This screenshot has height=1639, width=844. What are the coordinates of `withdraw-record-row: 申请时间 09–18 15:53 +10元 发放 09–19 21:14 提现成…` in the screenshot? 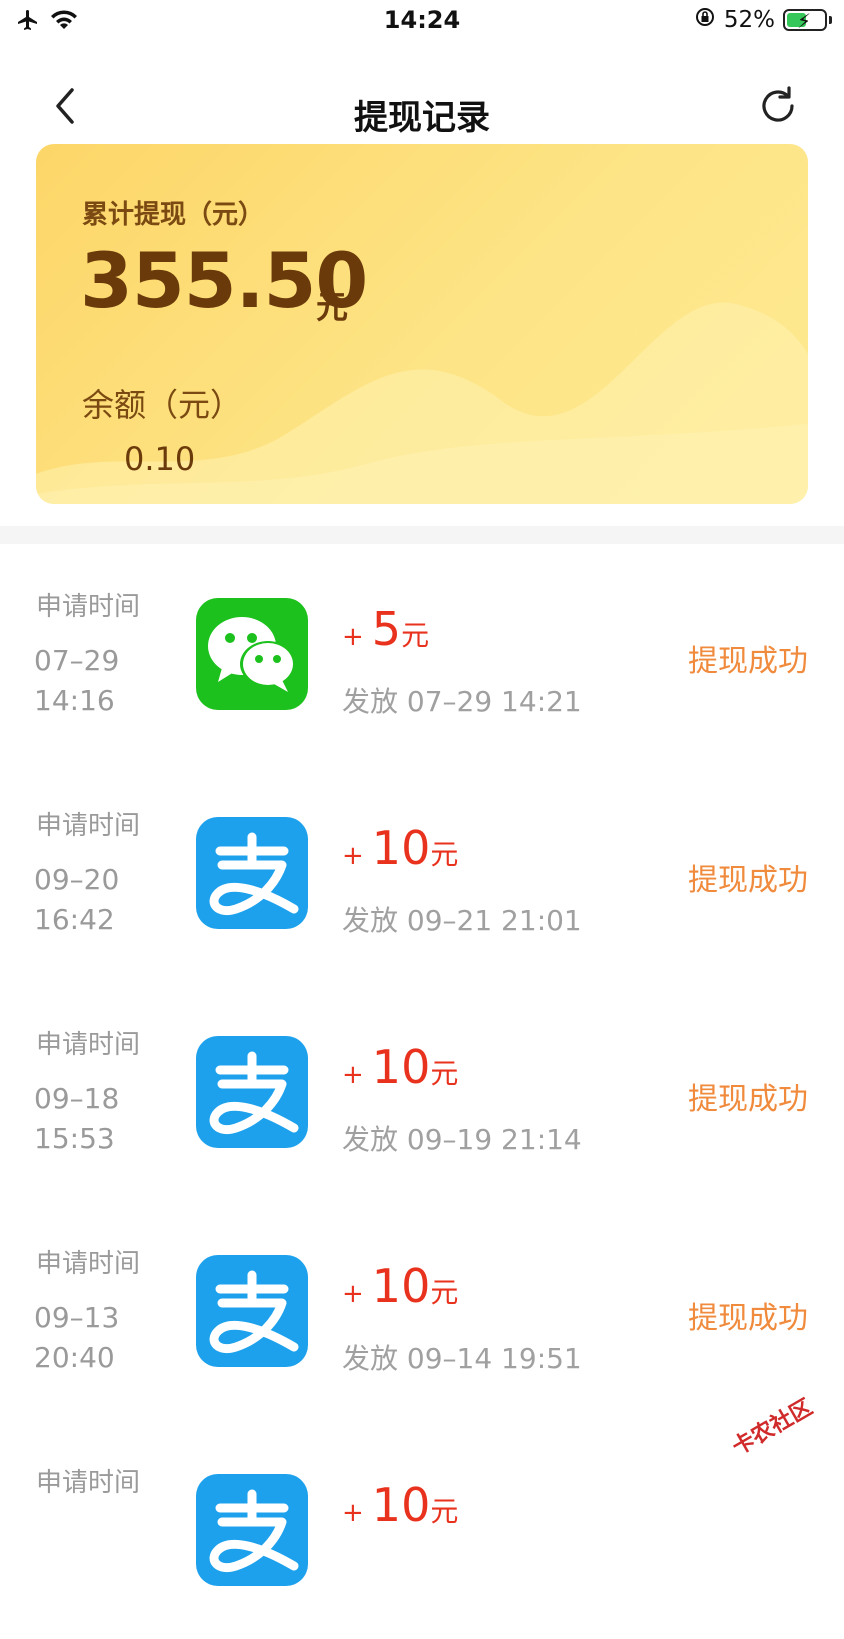 It's located at (422, 1091).